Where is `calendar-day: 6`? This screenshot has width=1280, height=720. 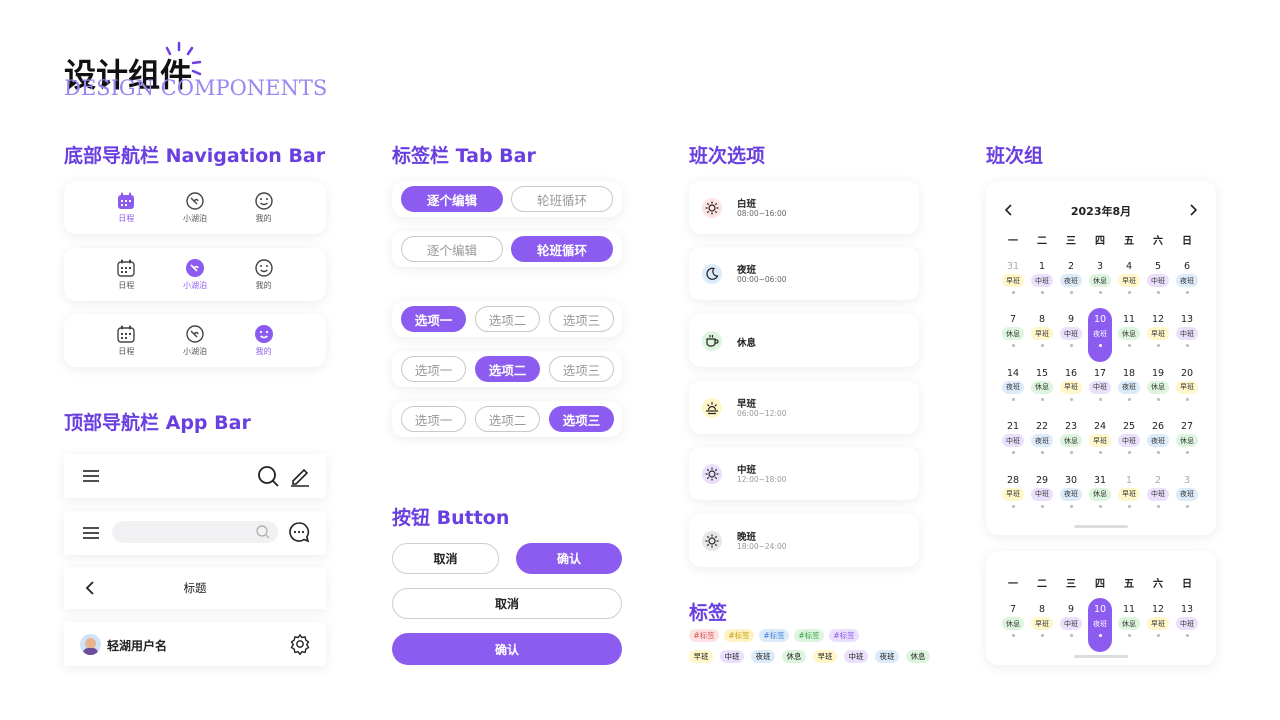 calendar-day: 6 is located at coordinates (1187, 266).